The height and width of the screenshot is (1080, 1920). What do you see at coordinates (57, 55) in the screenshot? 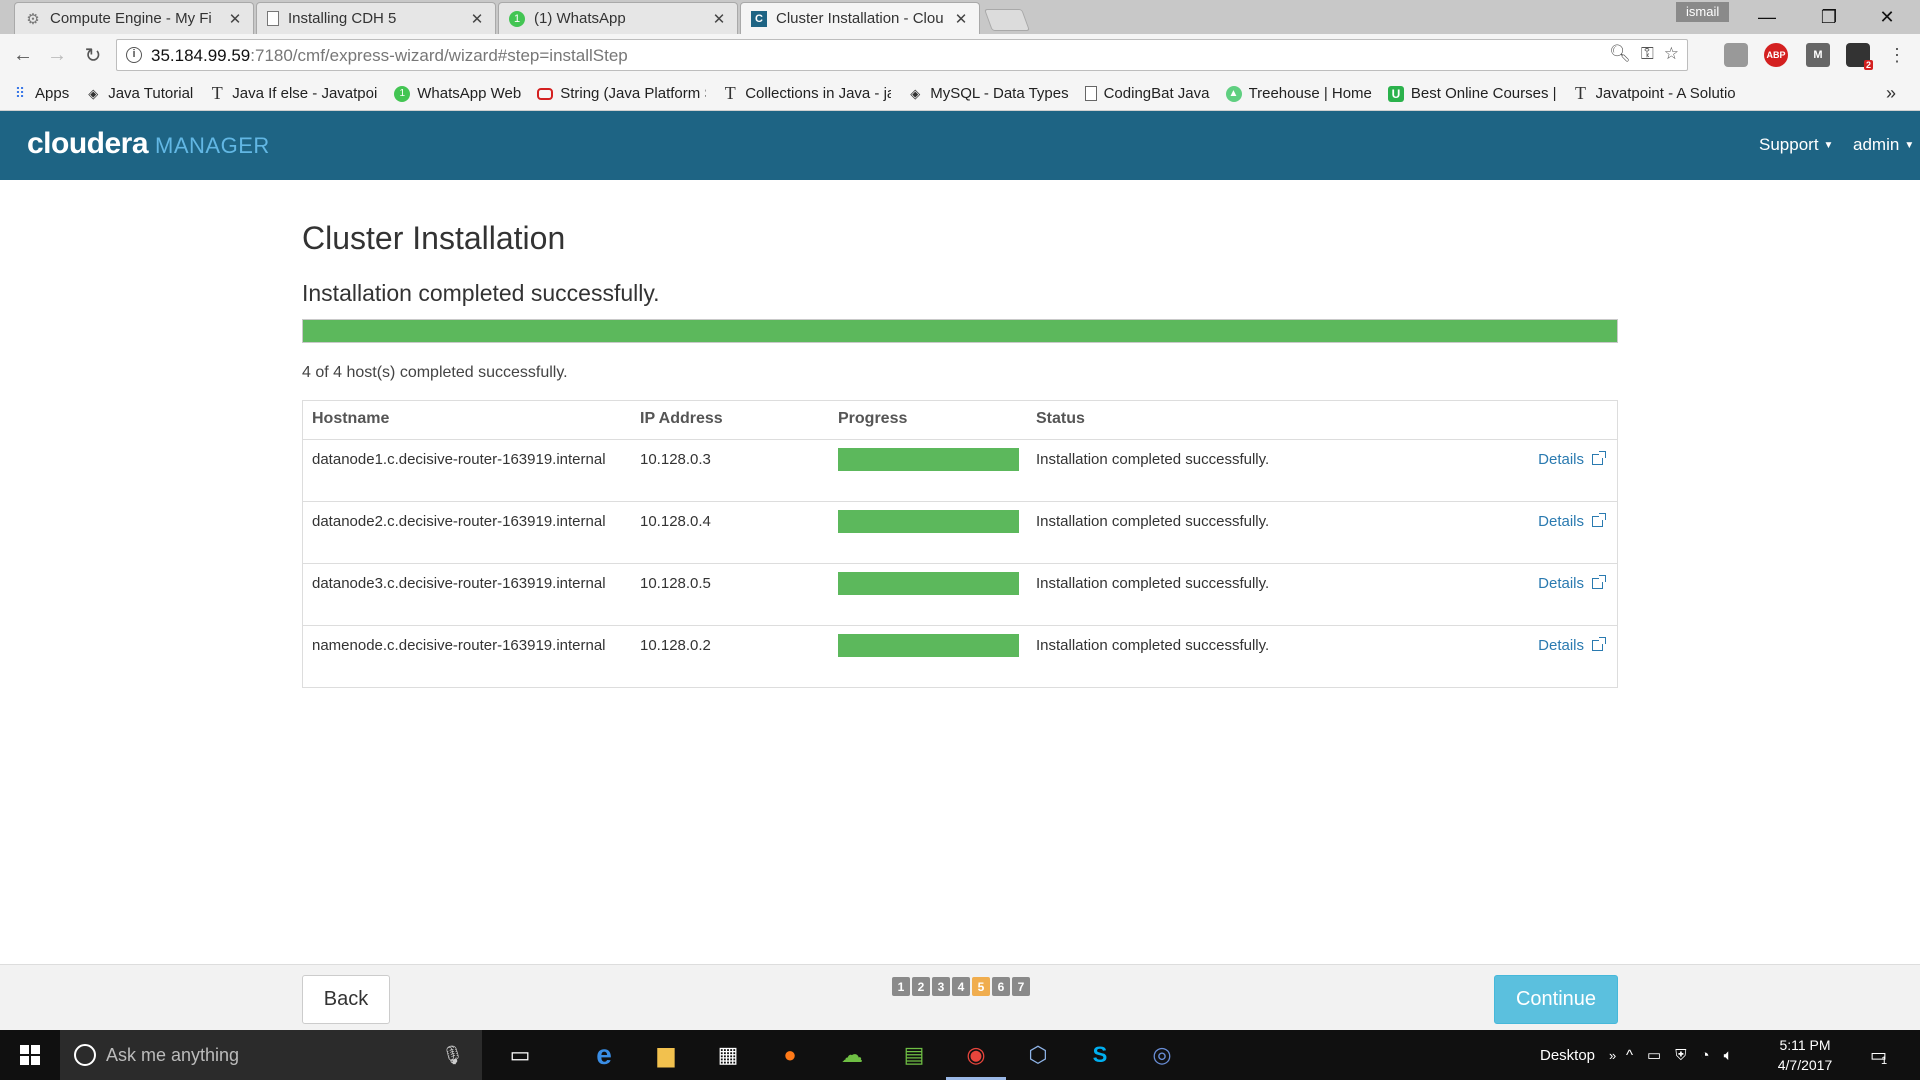
I see `forward-arrow-icon: →` at bounding box center [57, 55].